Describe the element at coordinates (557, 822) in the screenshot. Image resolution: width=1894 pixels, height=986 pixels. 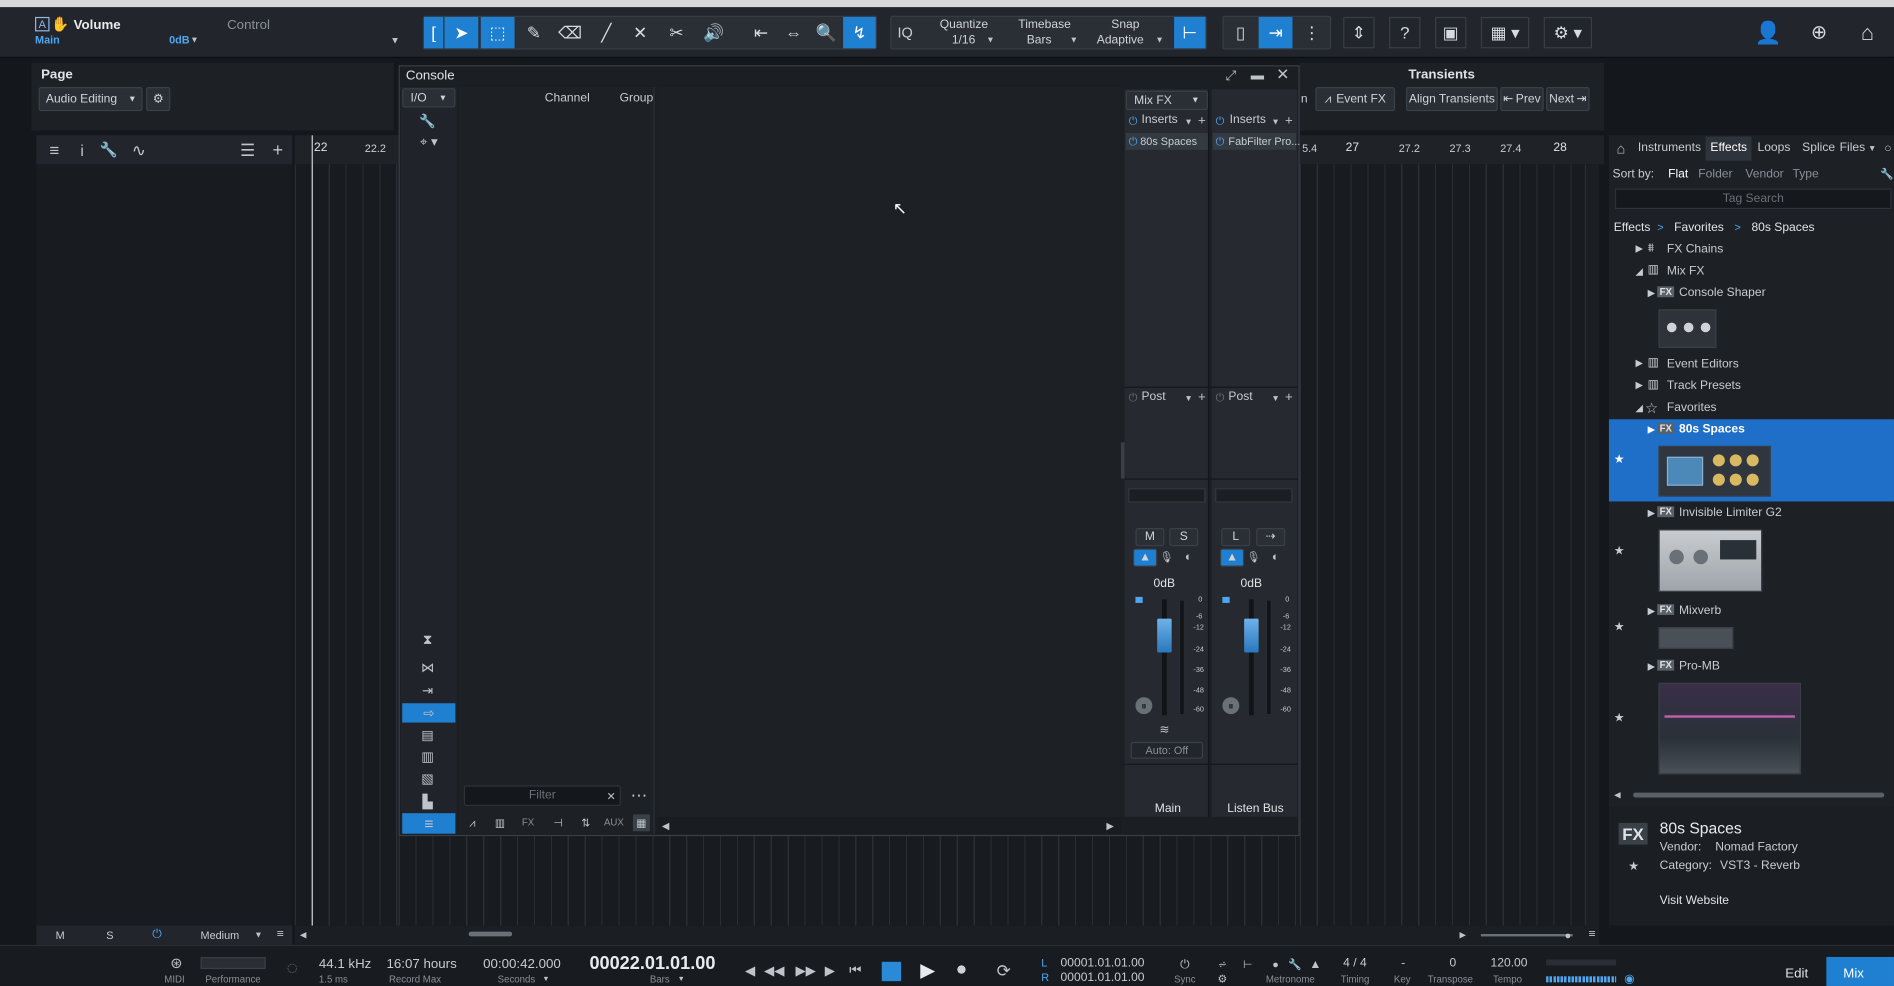
I see `bus-icon: ⊣` at that location.